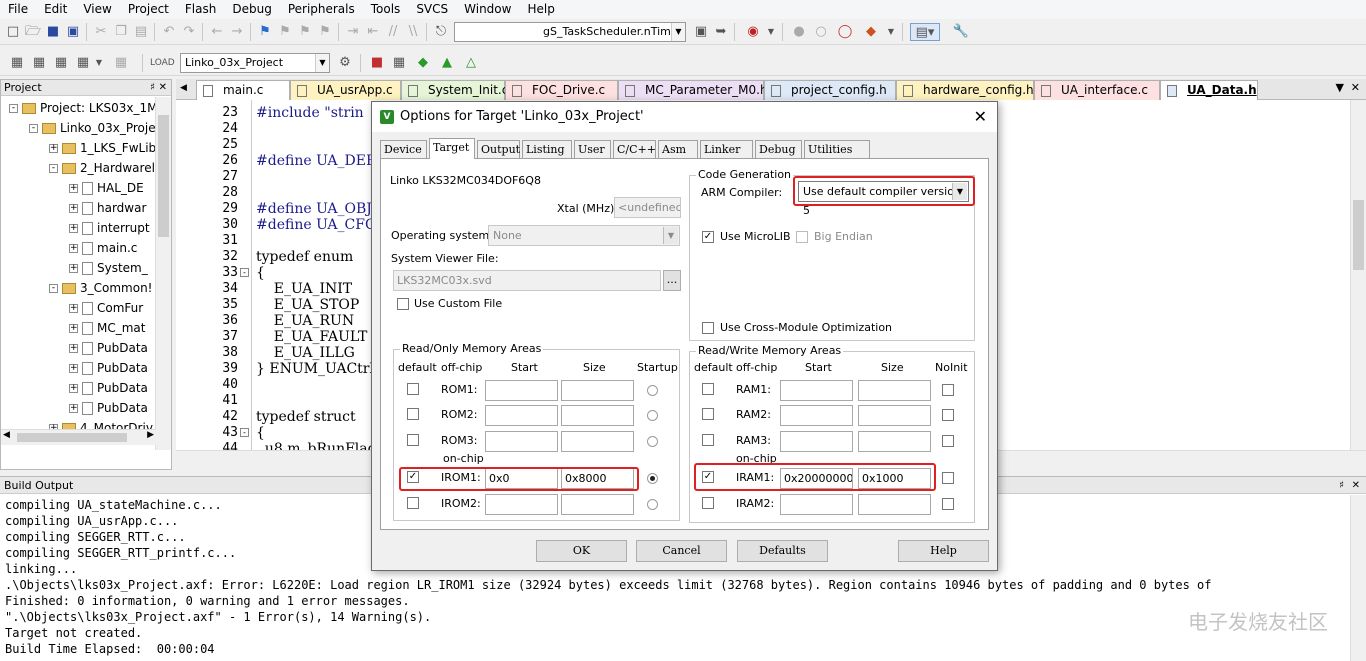 The height and width of the screenshot is (661, 1366). What do you see at coordinates (647, 207) in the screenshot?
I see `xtal-field: <undefined>` at bounding box center [647, 207].